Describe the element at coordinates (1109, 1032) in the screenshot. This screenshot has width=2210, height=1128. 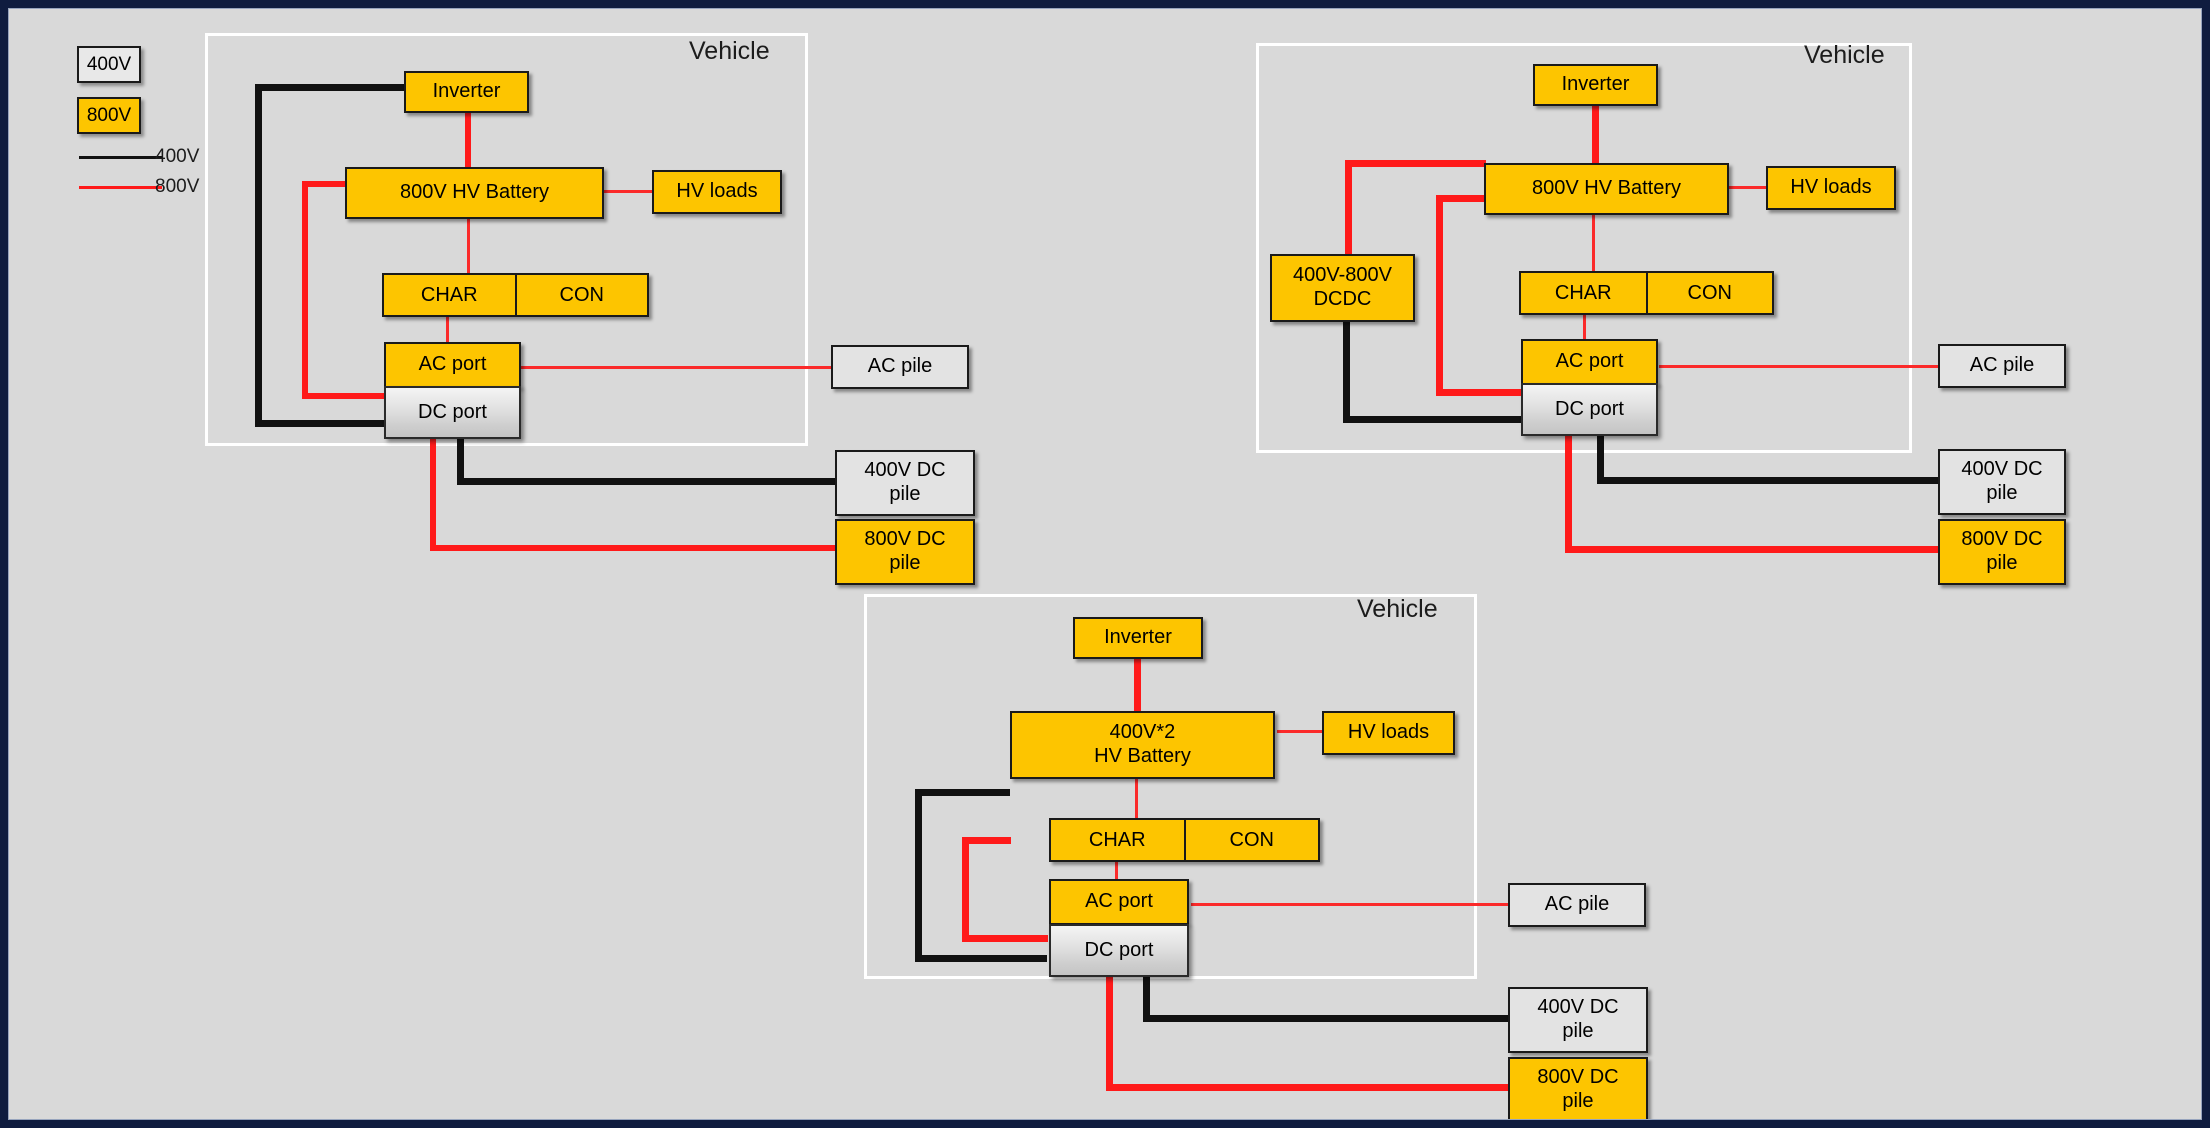
I see `diagram-3-wire-dcport-800pile-v` at that location.